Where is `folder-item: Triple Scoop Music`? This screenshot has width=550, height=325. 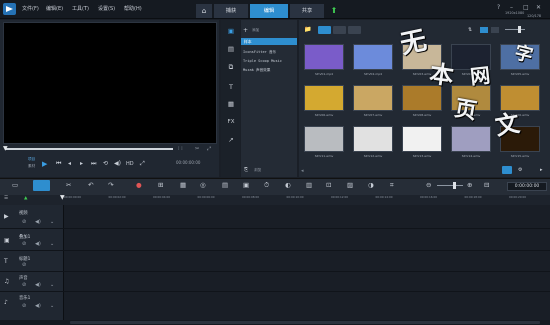
folder-item: Triple Scoop Music is located at coordinates (262, 61).